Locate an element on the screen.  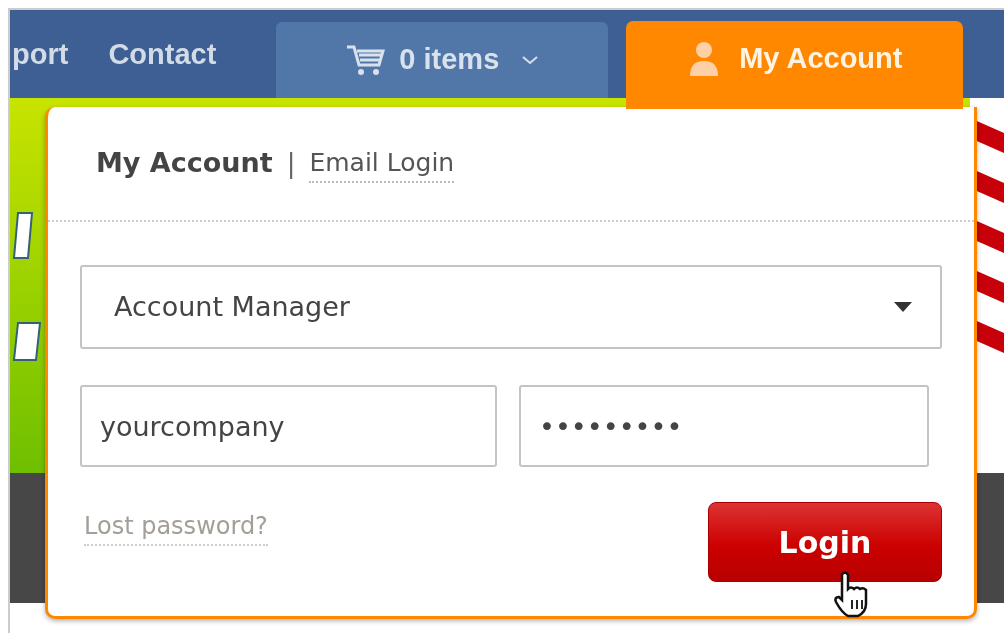
cart-tab: 0 items is located at coordinates (442, 60).